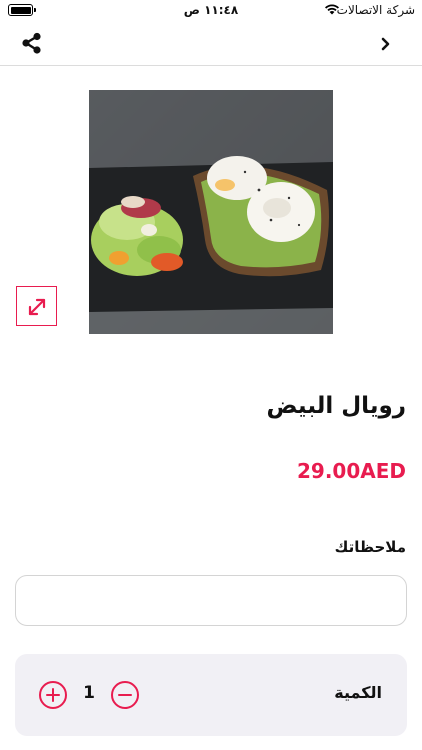 This screenshot has width=422, height=750. I want to click on chevron-right-icon, so click(385, 44).